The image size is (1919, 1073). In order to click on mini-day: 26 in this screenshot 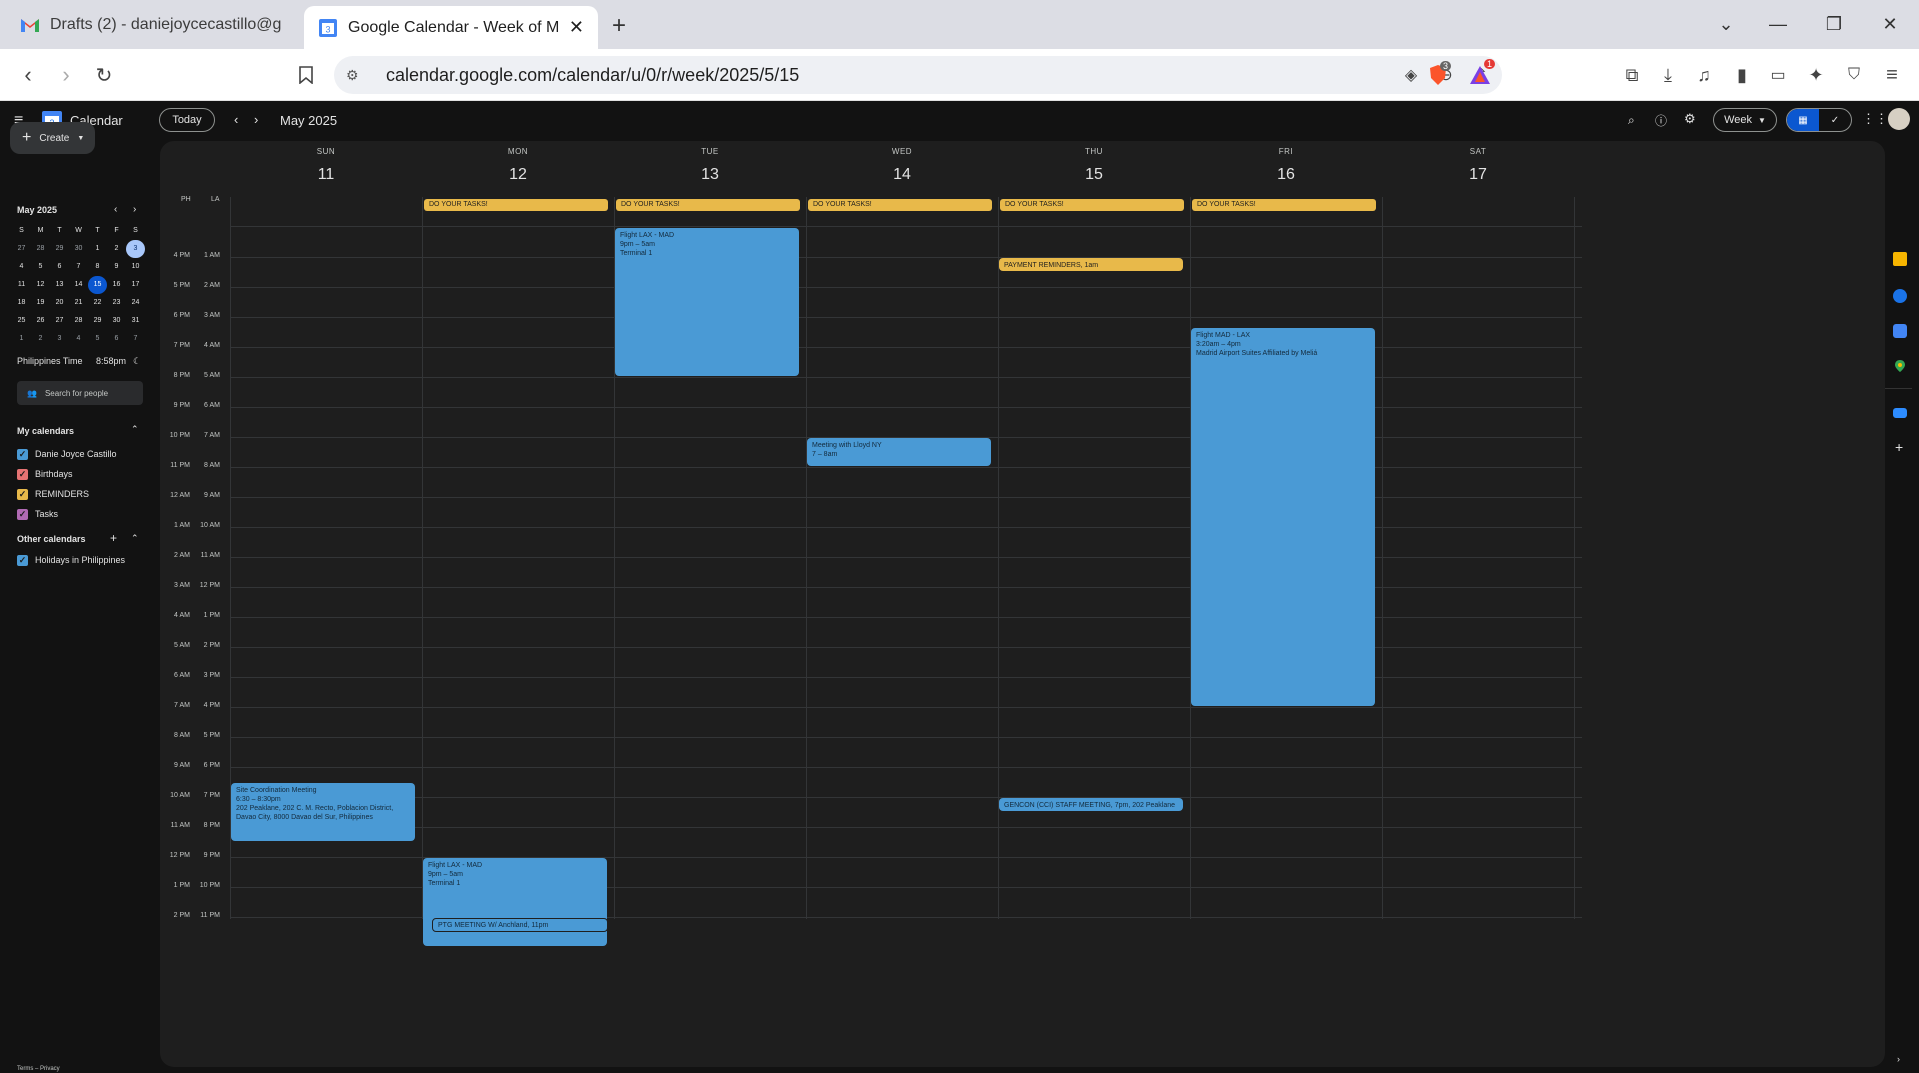, I will do `click(40, 321)`.